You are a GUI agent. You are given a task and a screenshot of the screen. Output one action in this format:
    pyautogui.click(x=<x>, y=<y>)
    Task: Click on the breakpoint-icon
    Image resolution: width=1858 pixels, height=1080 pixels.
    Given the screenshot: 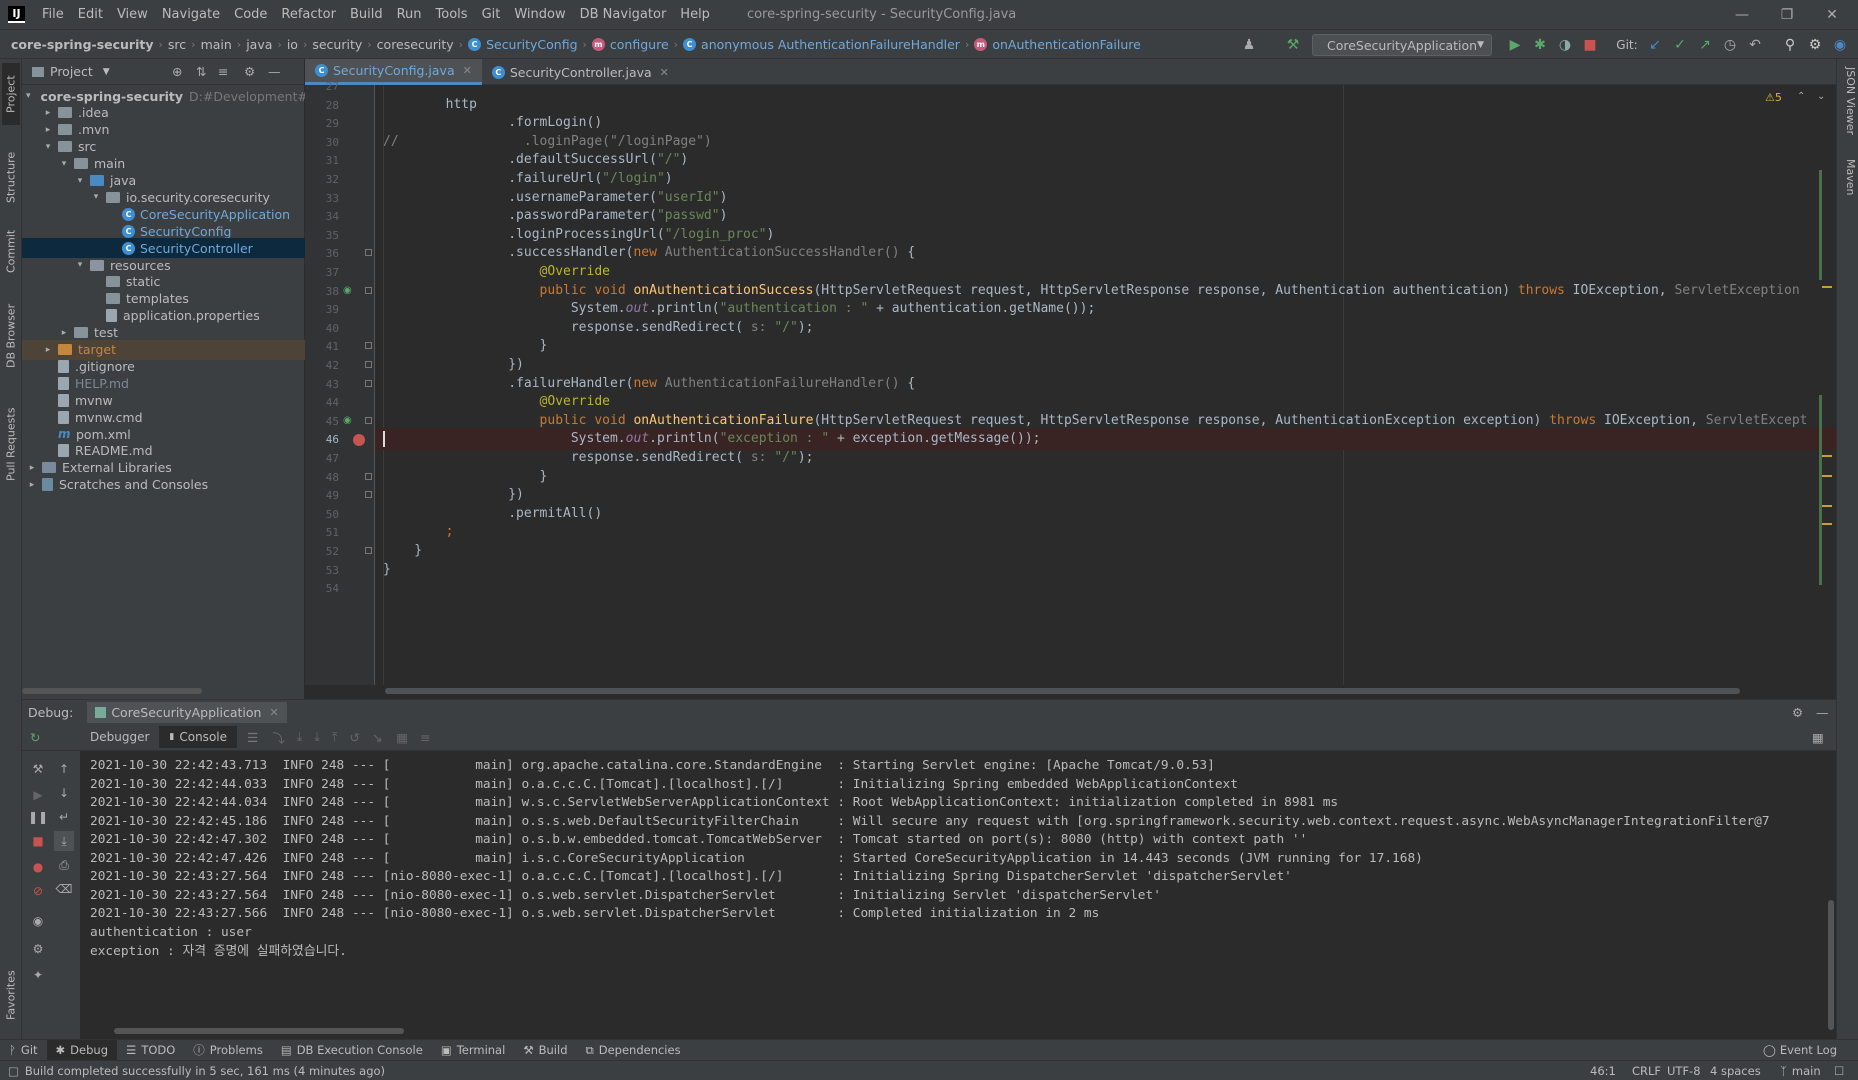 What is the action you would take?
    pyautogui.click(x=359, y=440)
    